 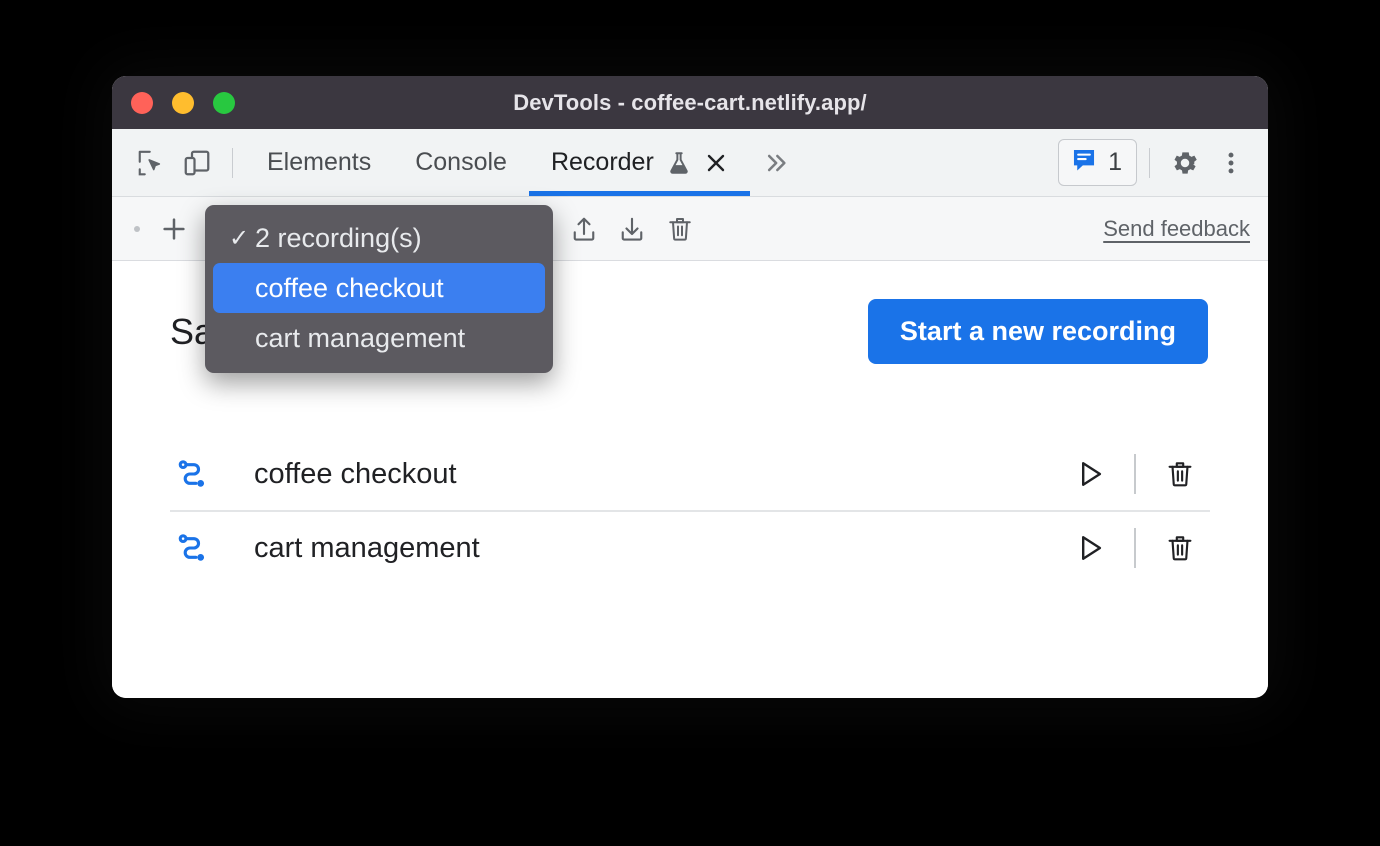 I want to click on tab-console: Console, so click(x=461, y=162).